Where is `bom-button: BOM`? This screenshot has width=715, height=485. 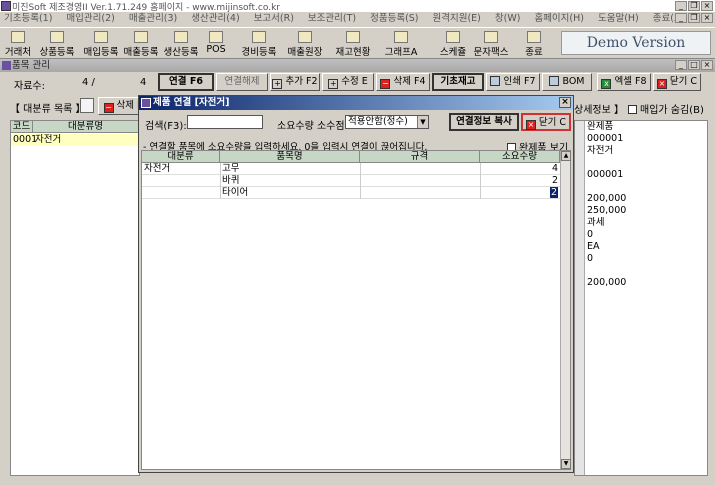
bom-button: BOM is located at coordinates (567, 82).